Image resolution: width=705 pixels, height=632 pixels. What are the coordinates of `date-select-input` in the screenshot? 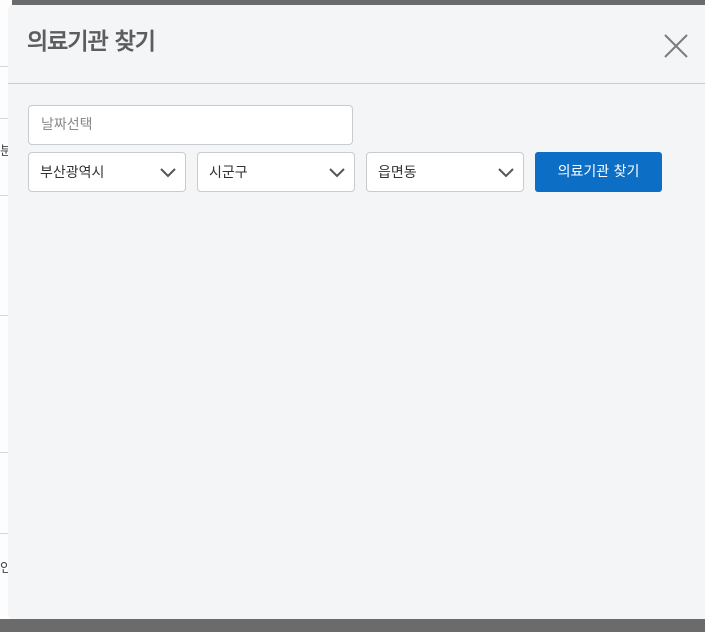 It's located at (190, 125).